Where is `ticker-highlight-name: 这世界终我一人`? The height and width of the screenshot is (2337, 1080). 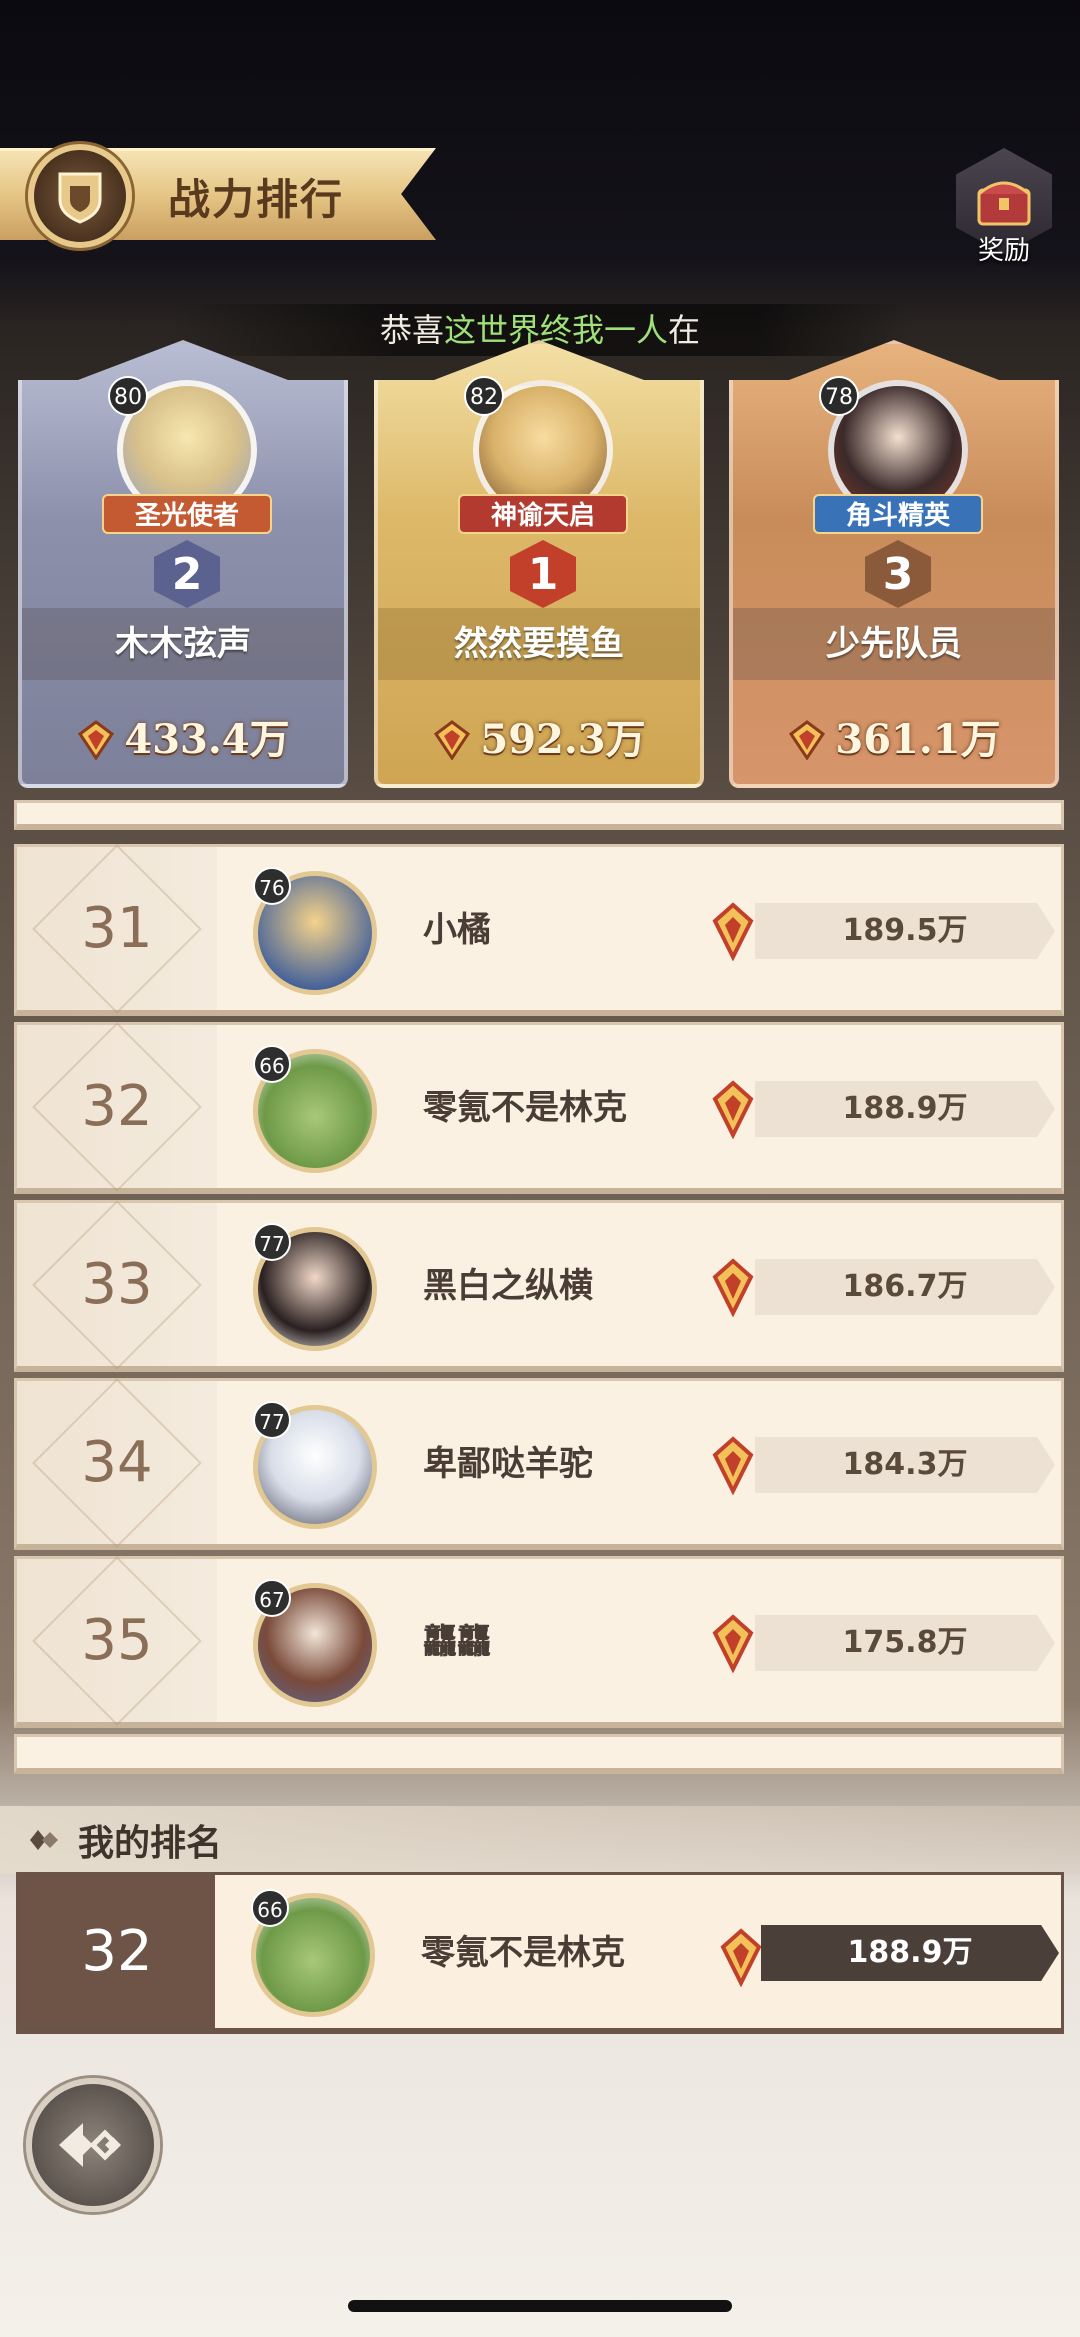
ticker-highlight-name: 这世界终我一人 is located at coordinates (555, 330).